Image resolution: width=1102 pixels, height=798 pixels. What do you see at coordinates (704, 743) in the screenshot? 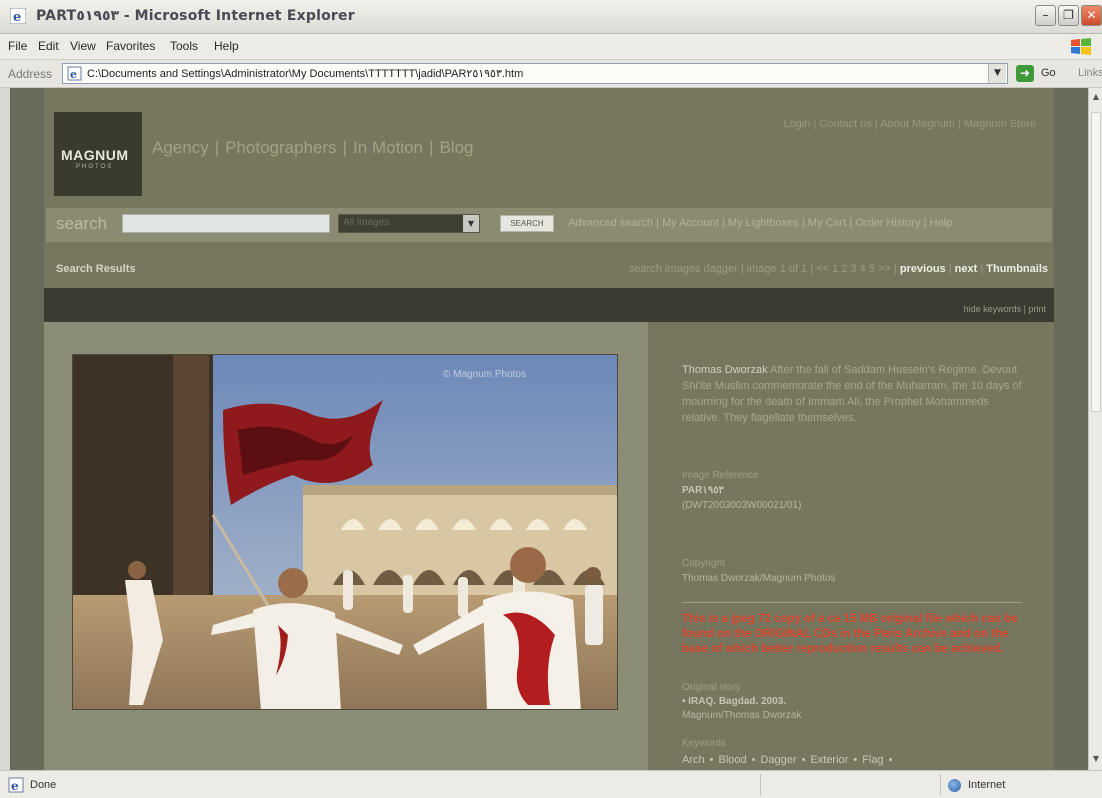
I see `keywords-label: Keywords` at bounding box center [704, 743].